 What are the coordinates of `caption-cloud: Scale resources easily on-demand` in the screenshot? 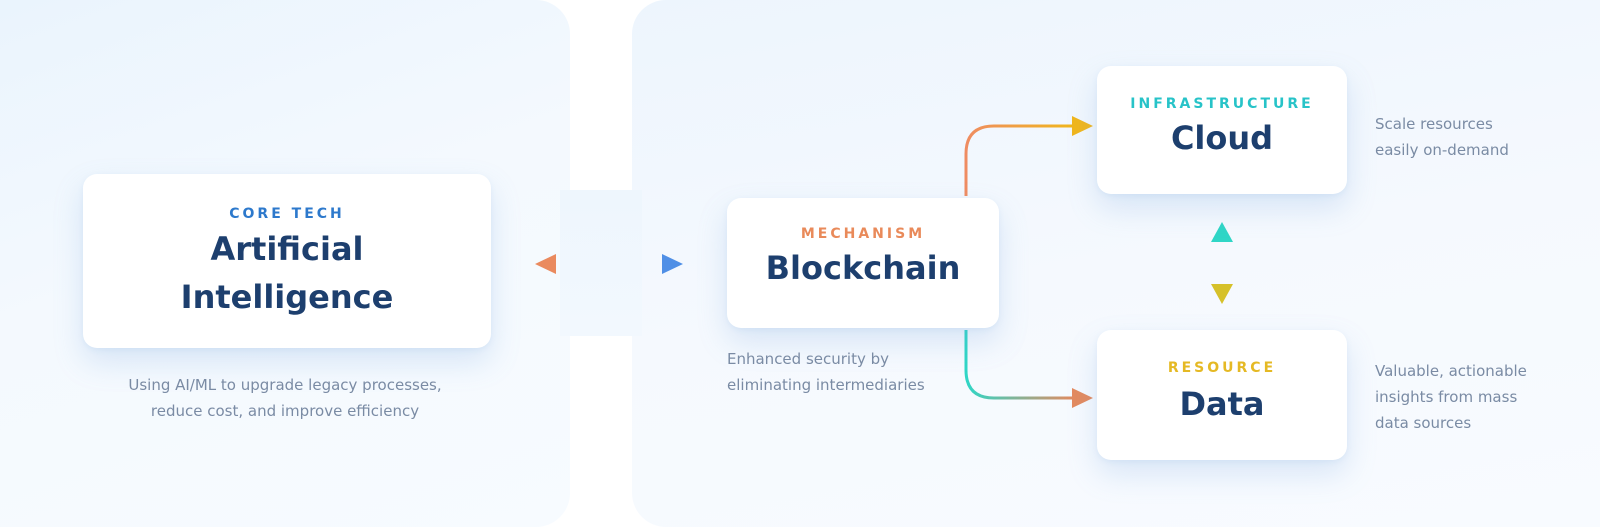 It's located at (1470, 137).